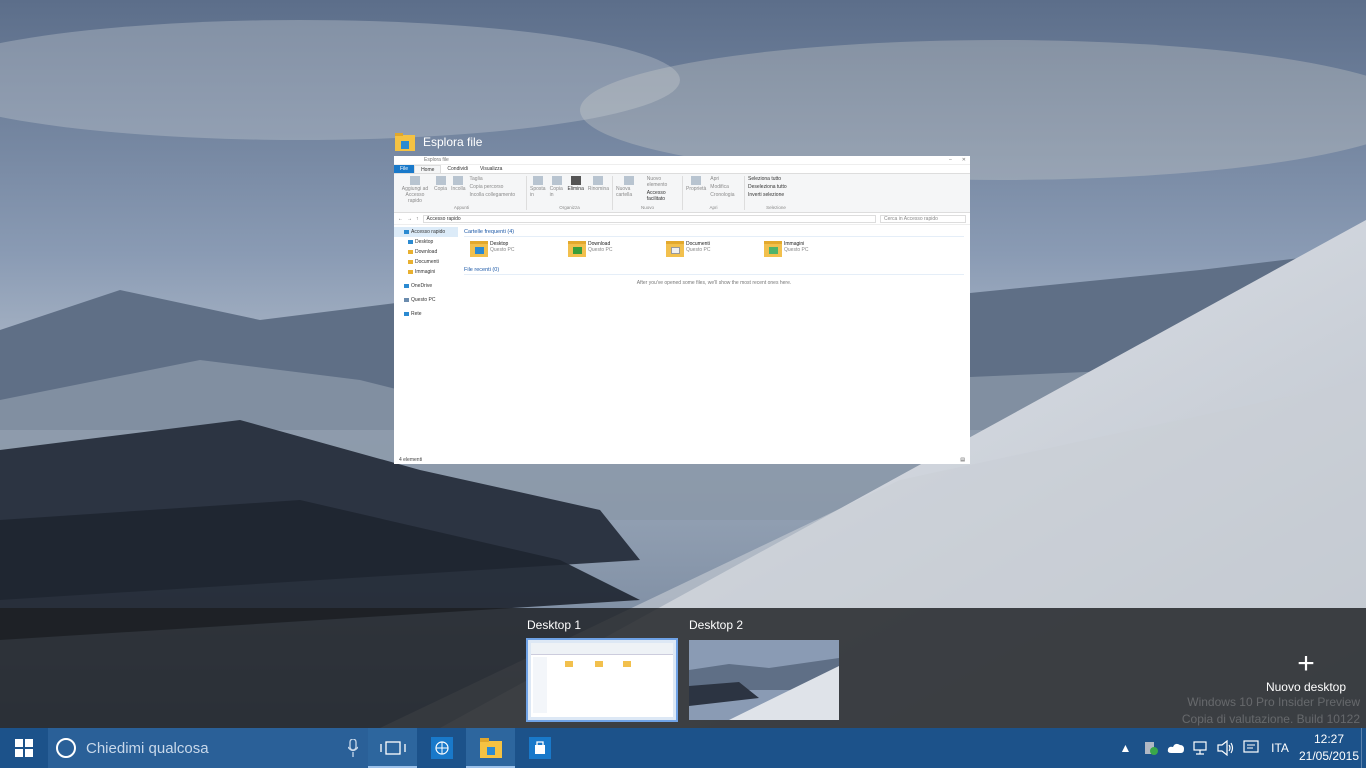 The width and height of the screenshot is (1366, 768). What do you see at coordinates (765, 179) in the screenshot?
I see `select-all-label: Seleziona tutto` at bounding box center [765, 179].